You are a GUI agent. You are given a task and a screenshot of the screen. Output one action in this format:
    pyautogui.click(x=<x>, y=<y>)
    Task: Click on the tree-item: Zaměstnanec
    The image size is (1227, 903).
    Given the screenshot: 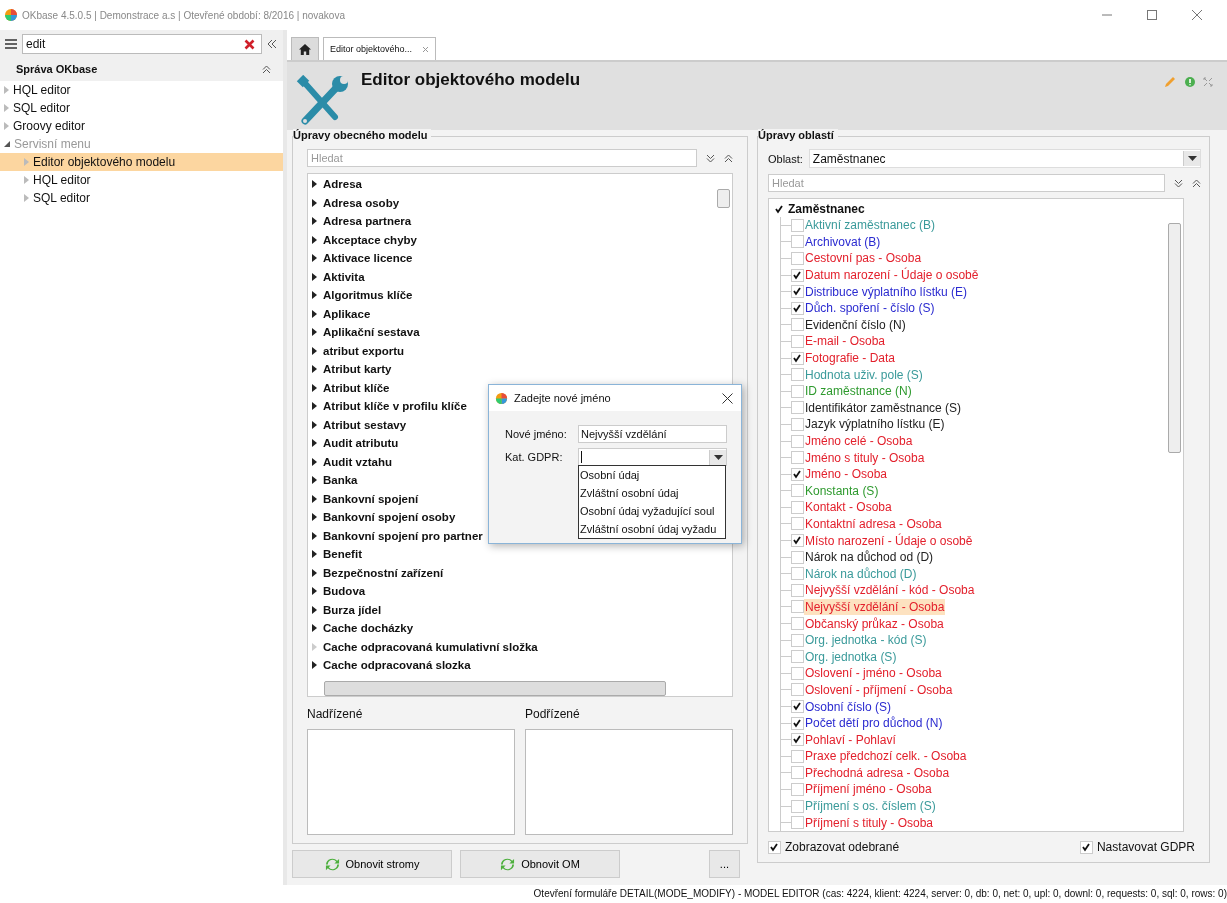 What is the action you would take?
    pyautogui.click(x=826, y=209)
    